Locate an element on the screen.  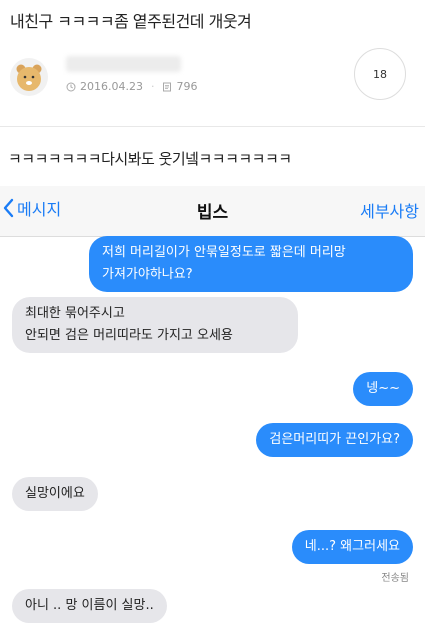
details-button: 세부사항 is located at coordinates (389, 210).